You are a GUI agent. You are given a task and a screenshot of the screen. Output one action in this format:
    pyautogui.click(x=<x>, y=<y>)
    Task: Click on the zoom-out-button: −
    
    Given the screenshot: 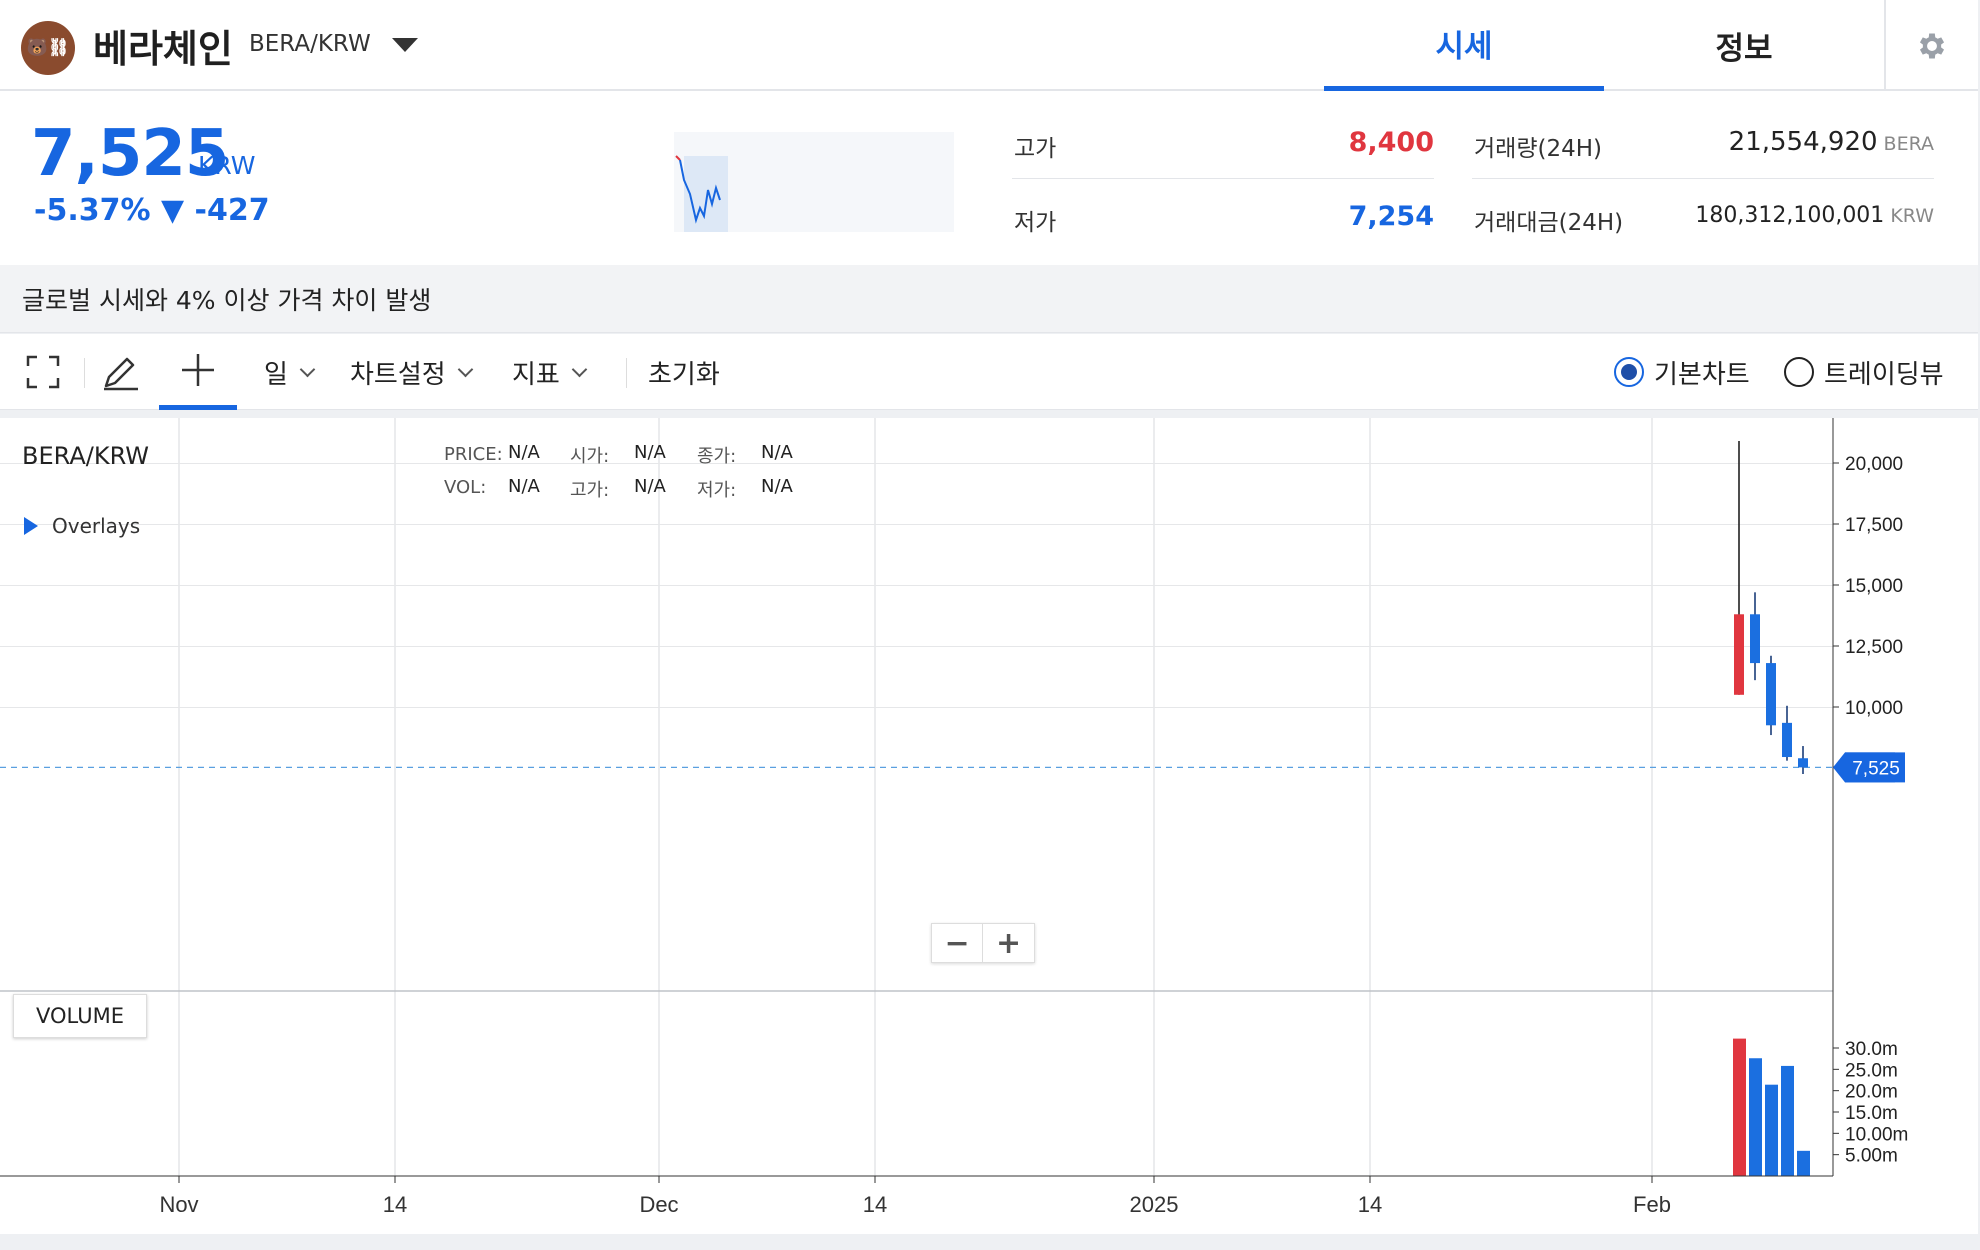 What is the action you would take?
    pyautogui.click(x=958, y=943)
    